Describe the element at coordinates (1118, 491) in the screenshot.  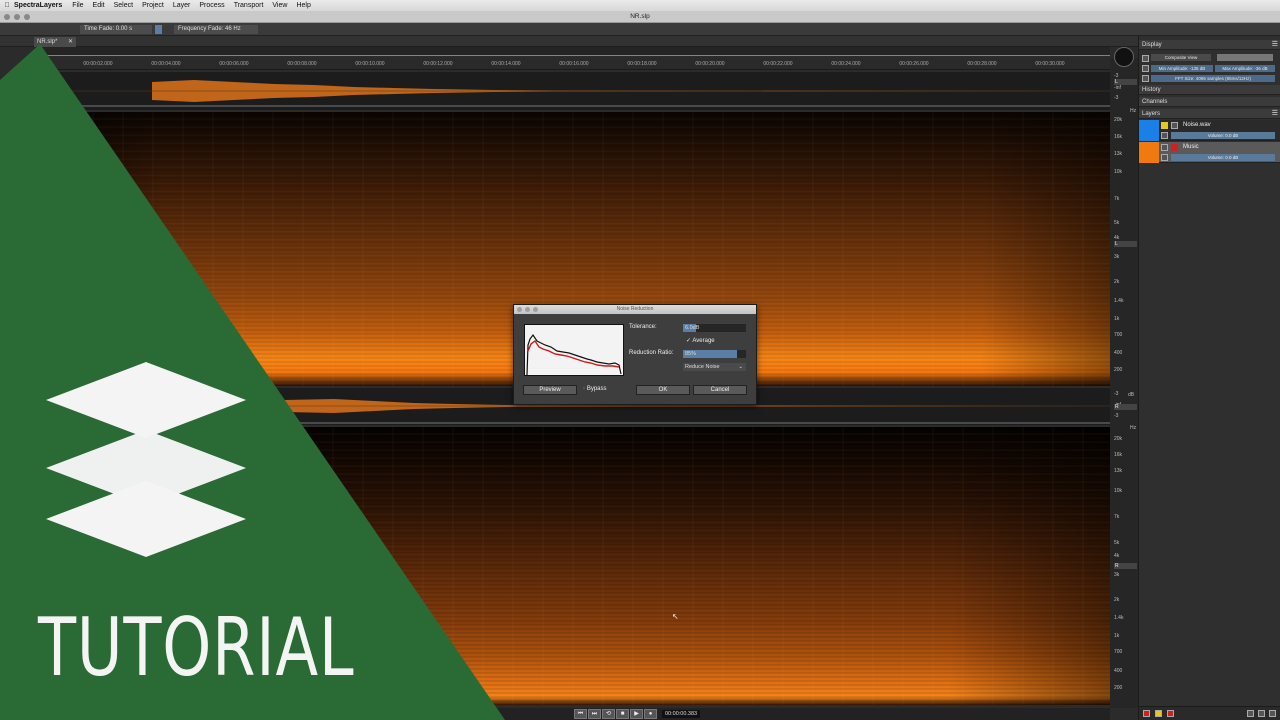
I see `freq-tick: 10k` at that location.